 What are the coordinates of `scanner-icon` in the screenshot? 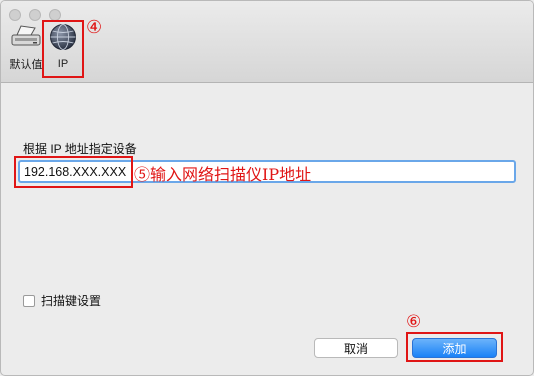 It's located at (26, 37).